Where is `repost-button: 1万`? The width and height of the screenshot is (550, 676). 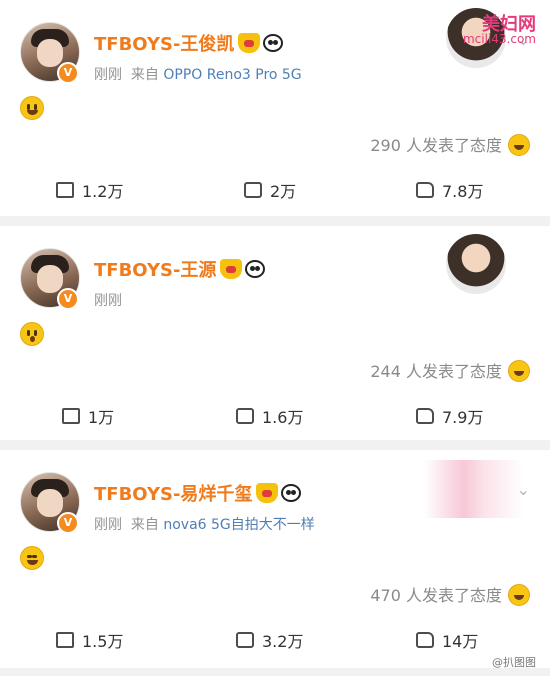
repost-button: 1万 is located at coordinates (88, 416).